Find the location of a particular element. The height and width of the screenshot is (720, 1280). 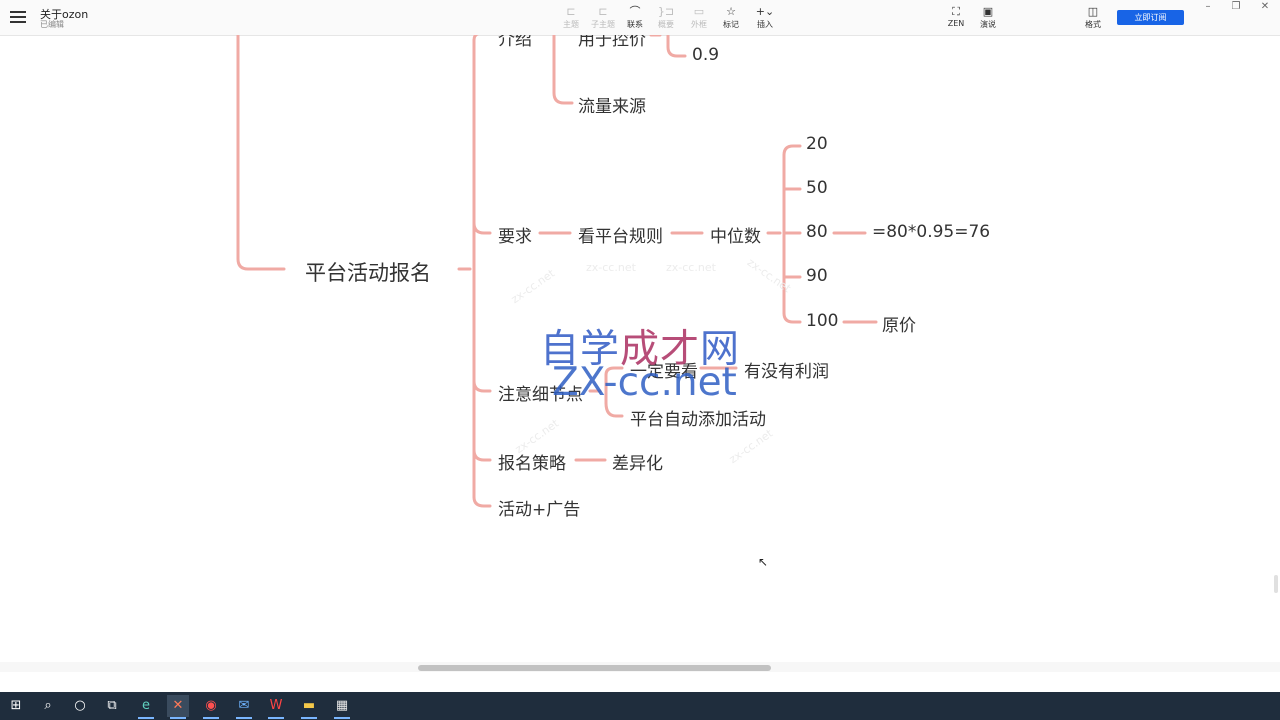

format-button: ◫ 格式 is located at coordinates (1093, 17).